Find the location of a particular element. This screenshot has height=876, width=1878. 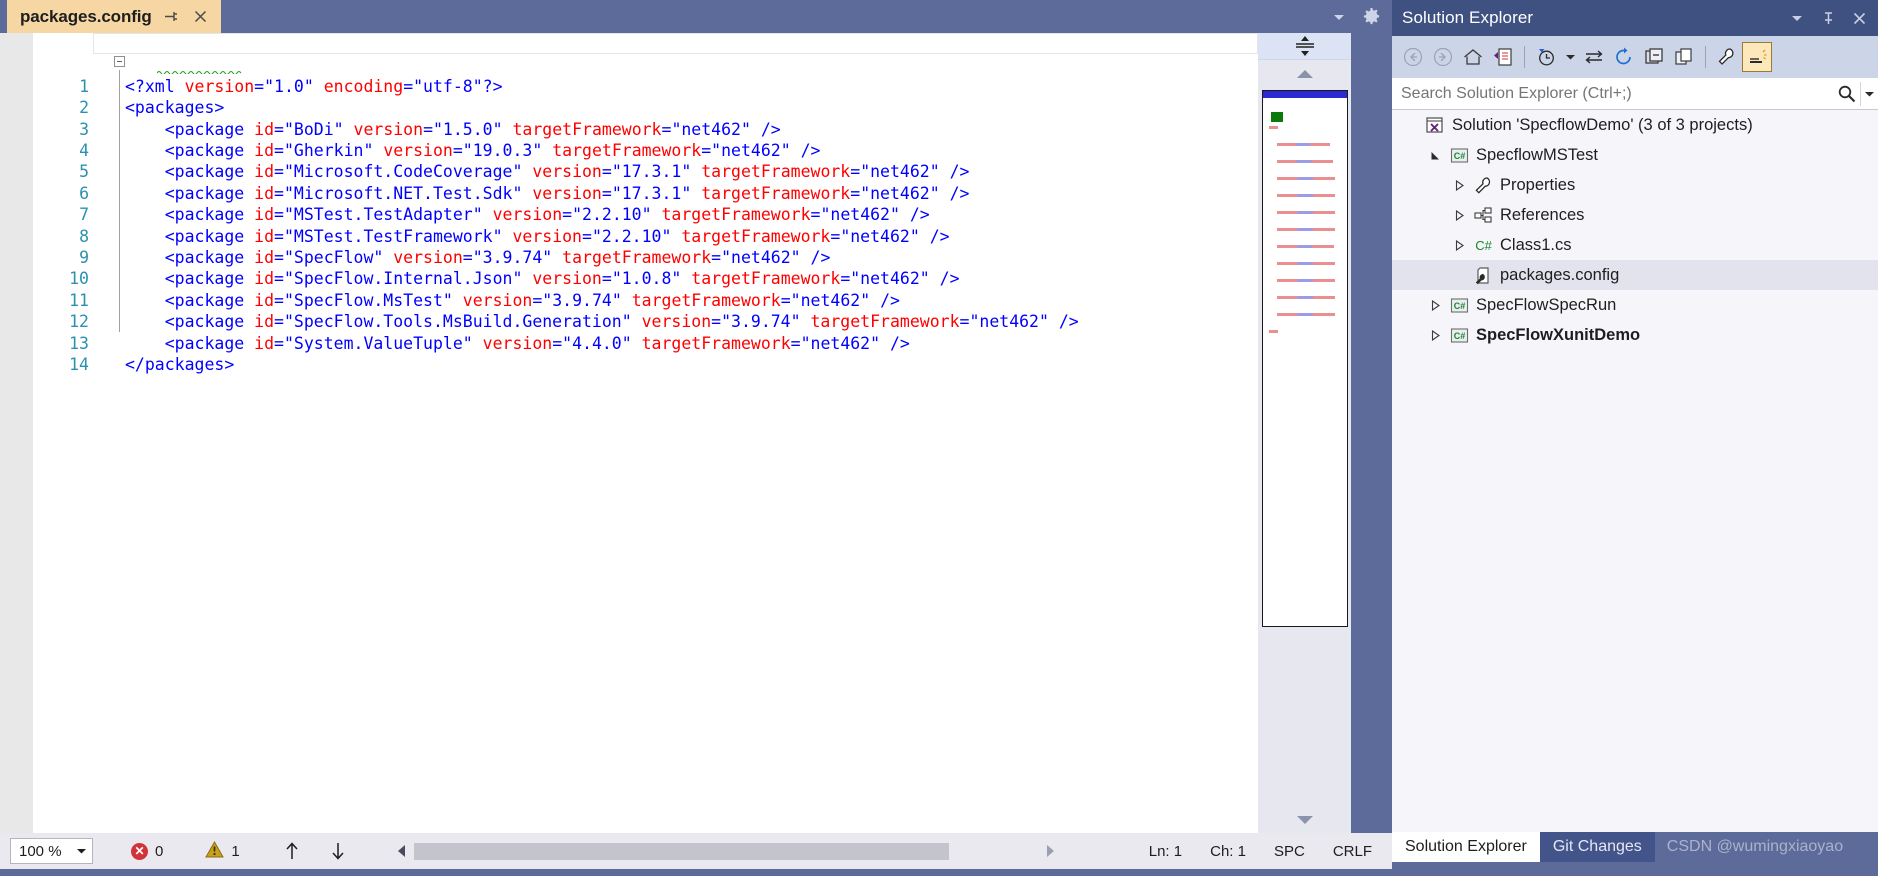

code-line: 2 <packages> is located at coordinates (645, 107).